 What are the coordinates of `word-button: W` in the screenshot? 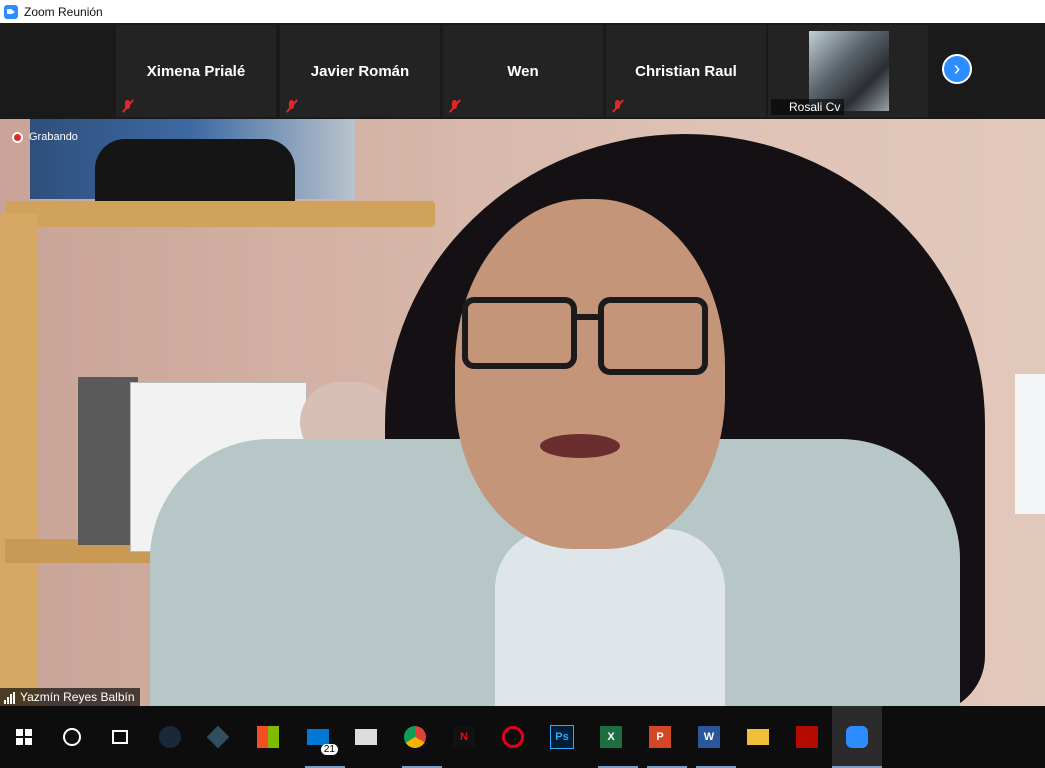 It's located at (709, 737).